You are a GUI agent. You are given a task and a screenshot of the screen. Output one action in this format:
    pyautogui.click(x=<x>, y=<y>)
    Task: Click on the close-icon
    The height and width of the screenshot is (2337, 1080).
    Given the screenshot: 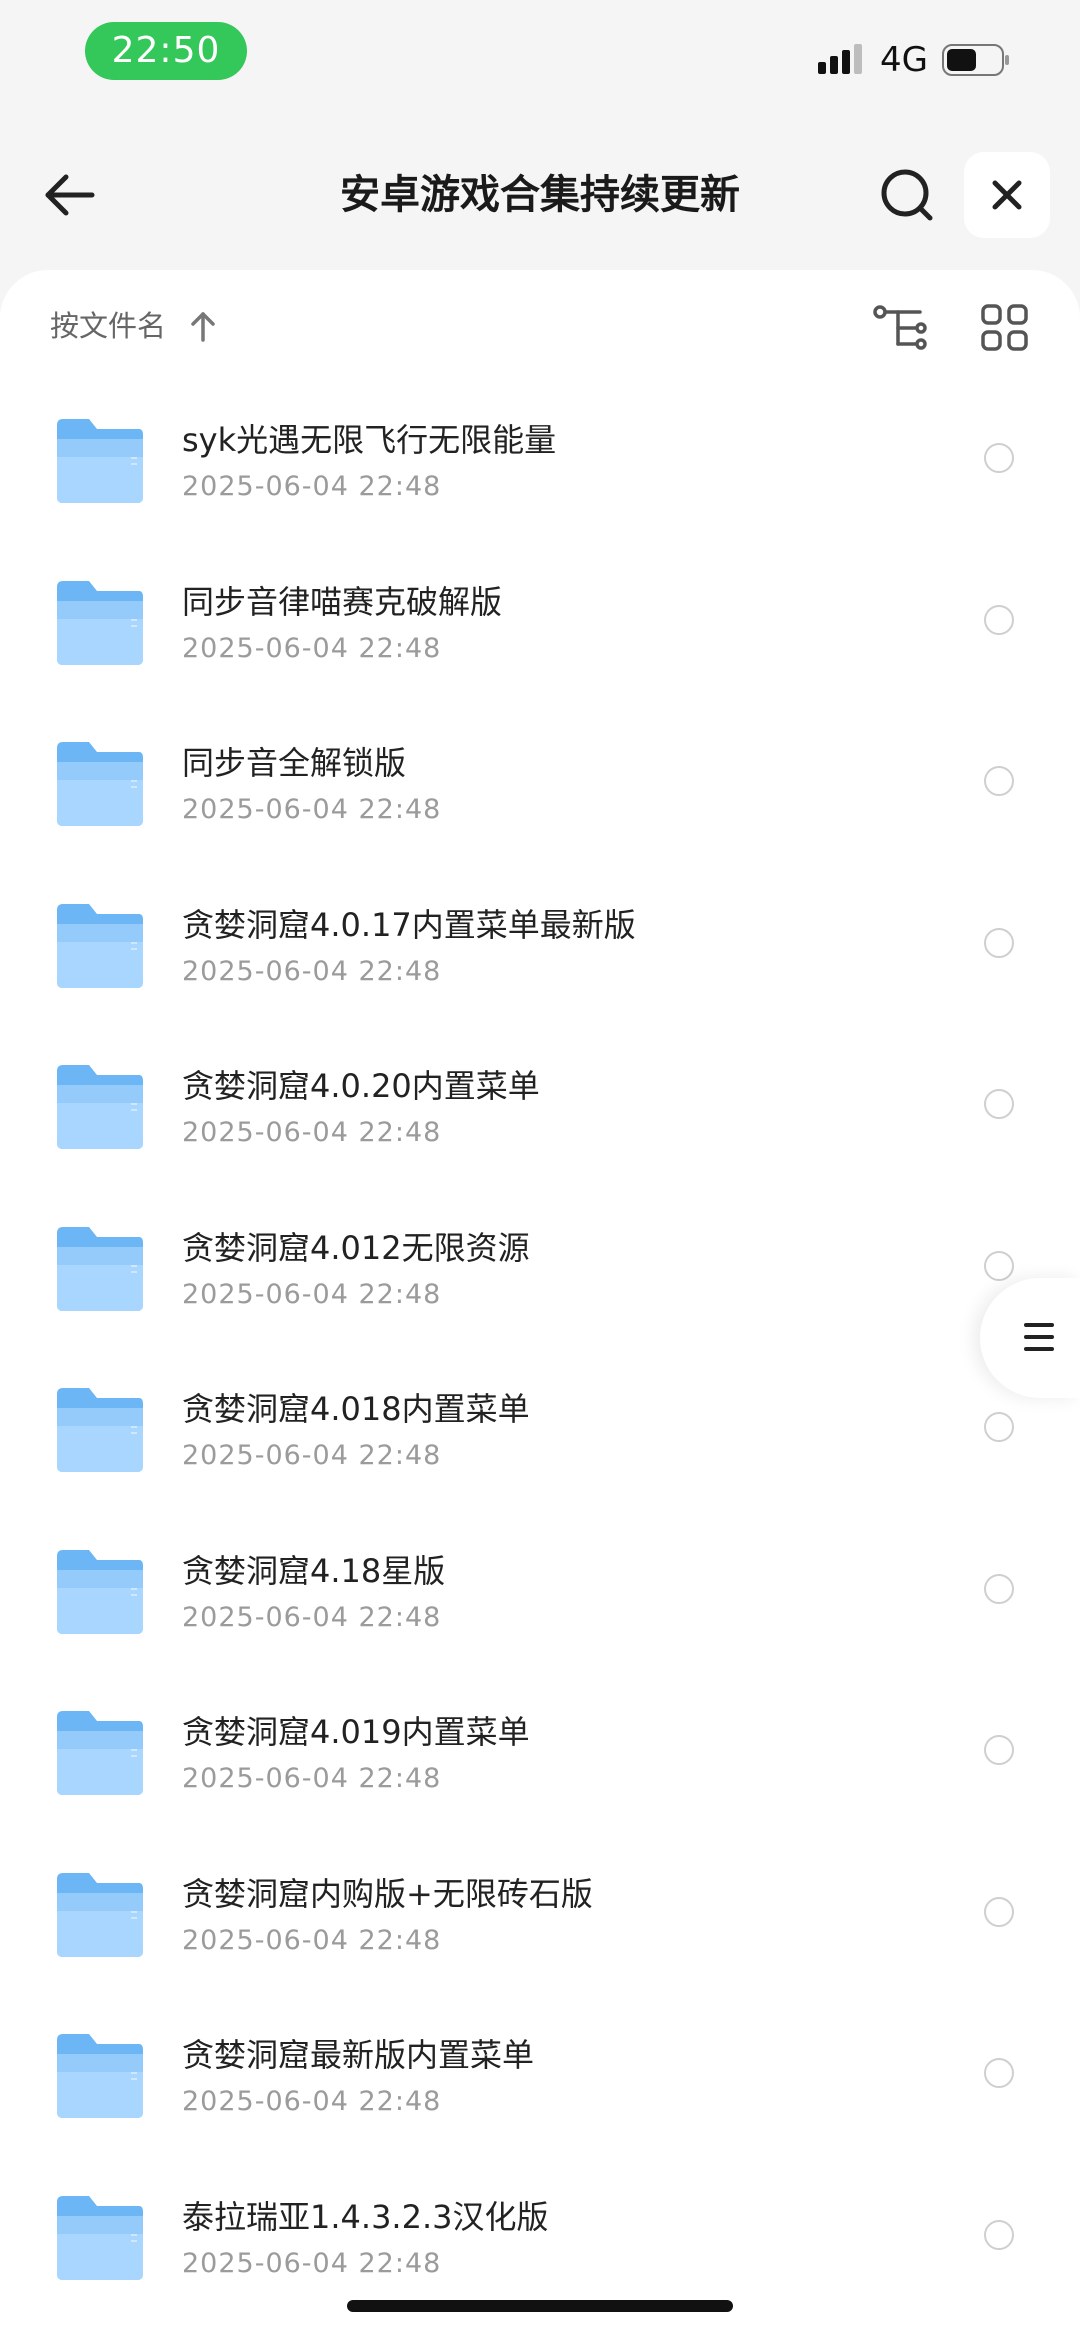 What is the action you would take?
    pyautogui.click(x=1007, y=195)
    